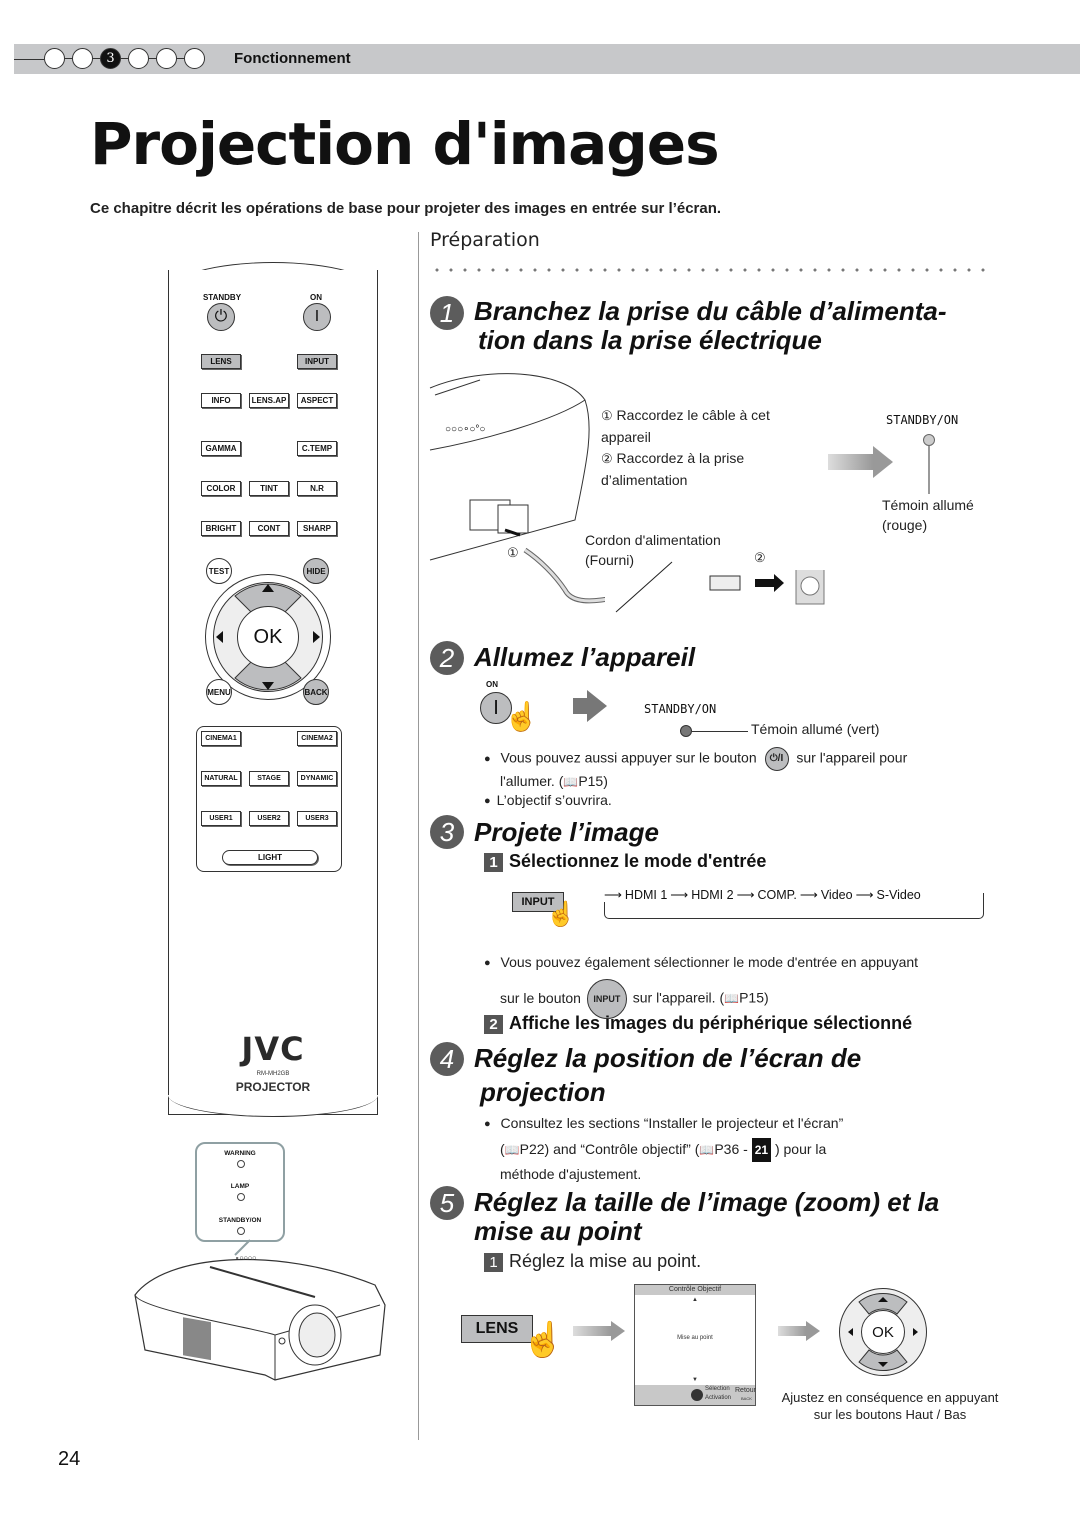  Describe the element at coordinates (317, 528) in the screenshot. I see `remote-sharp-button: SHARP` at that location.